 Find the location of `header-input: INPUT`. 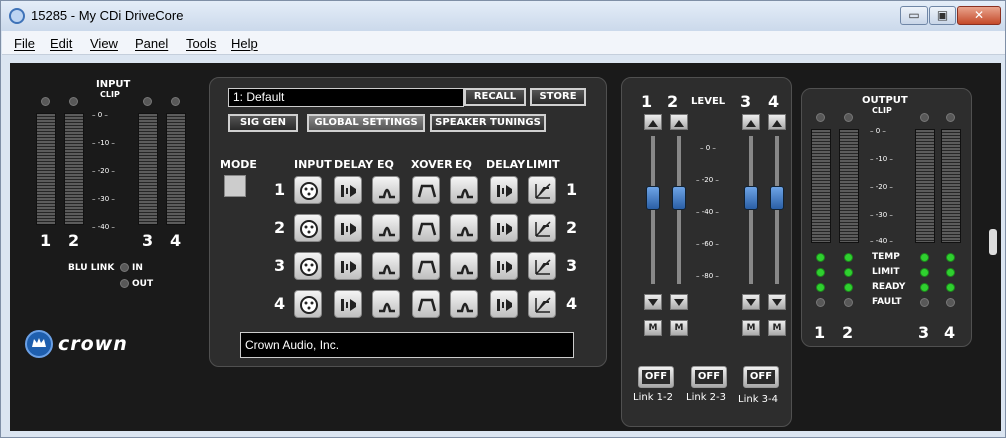

header-input: INPUT is located at coordinates (313, 164).